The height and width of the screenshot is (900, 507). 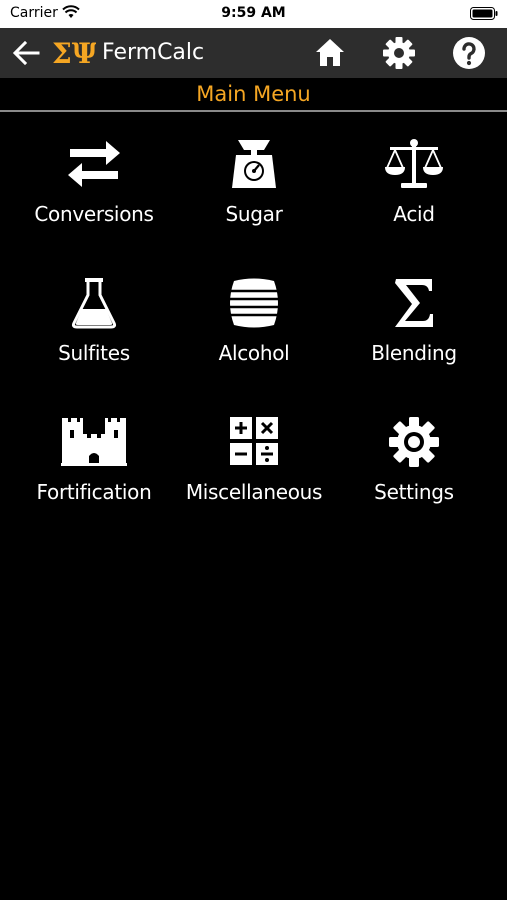 What do you see at coordinates (94, 353) in the screenshot?
I see `menu-item-label: Sulfites` at bounding box center [94, 353].